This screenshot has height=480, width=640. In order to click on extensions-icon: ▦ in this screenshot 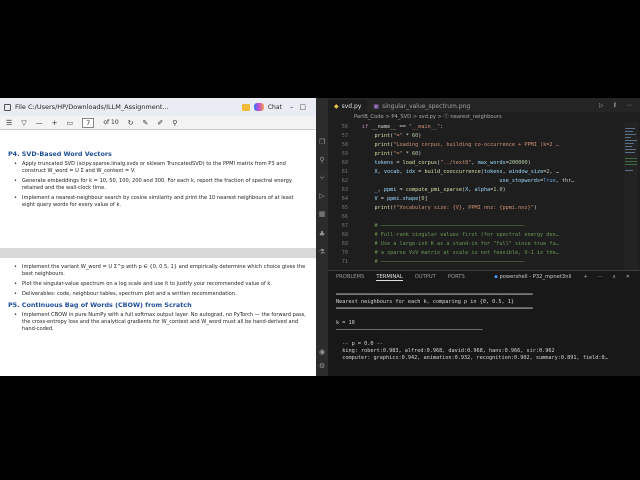, I will do `click(322, 214)`.